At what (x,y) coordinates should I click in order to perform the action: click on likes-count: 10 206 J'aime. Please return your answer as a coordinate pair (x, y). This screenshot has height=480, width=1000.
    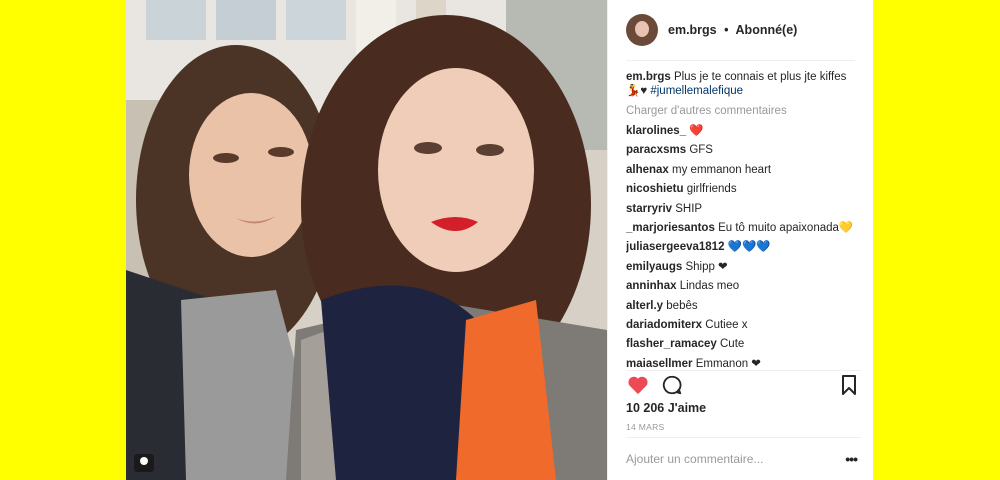
    Looking at the image, I should click on (666, 408).